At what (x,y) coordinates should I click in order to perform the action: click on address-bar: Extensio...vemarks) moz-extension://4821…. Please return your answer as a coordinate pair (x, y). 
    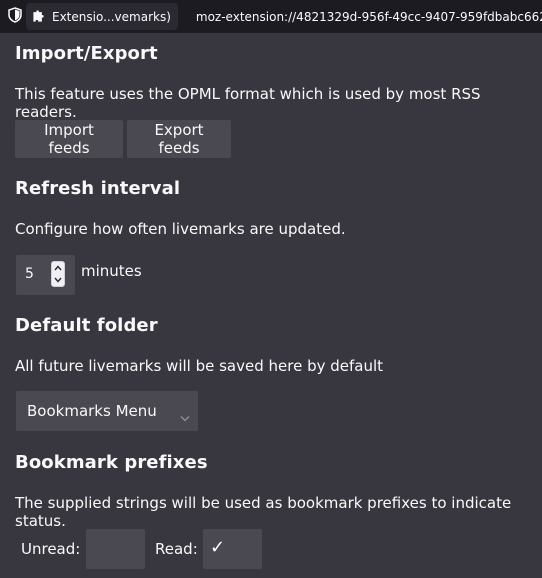
    Looking at the image, I should click on (271, 16).